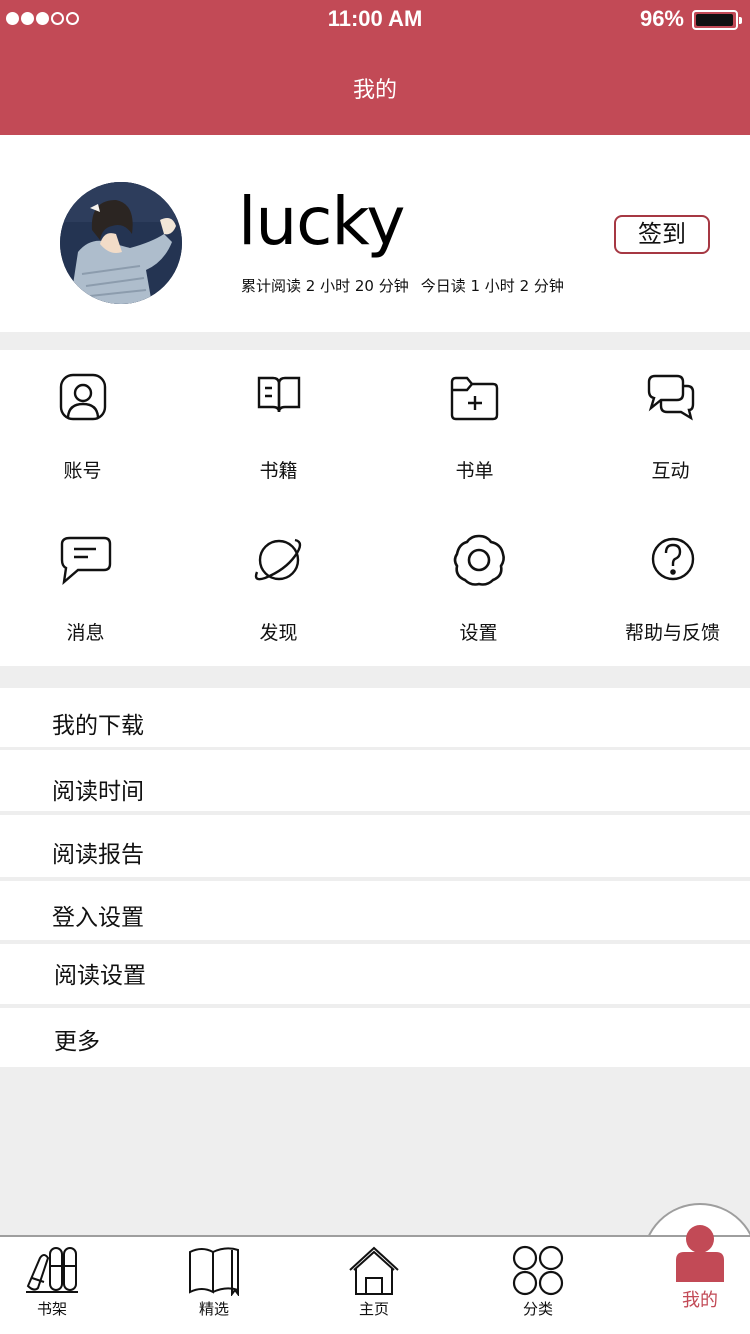 Image resolution: width=750 pixels, height=1334 pixels. What do you see at coordinates (325, 286) in the screenshot?
I see `total-reading-time: 累计阅读 2 小时 20 分钟` at bounding box center [325, 286].